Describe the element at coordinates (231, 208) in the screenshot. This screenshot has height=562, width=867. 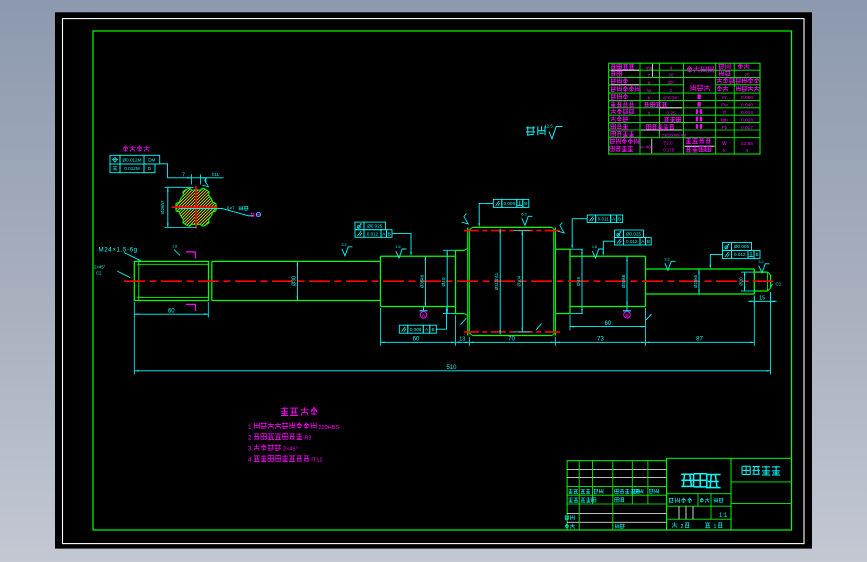
I see `svg-text: 6×7` at that location.